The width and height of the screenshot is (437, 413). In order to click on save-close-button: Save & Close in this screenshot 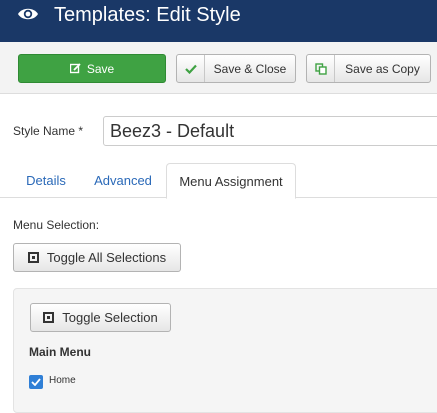, I will do `click(236, 68)`.